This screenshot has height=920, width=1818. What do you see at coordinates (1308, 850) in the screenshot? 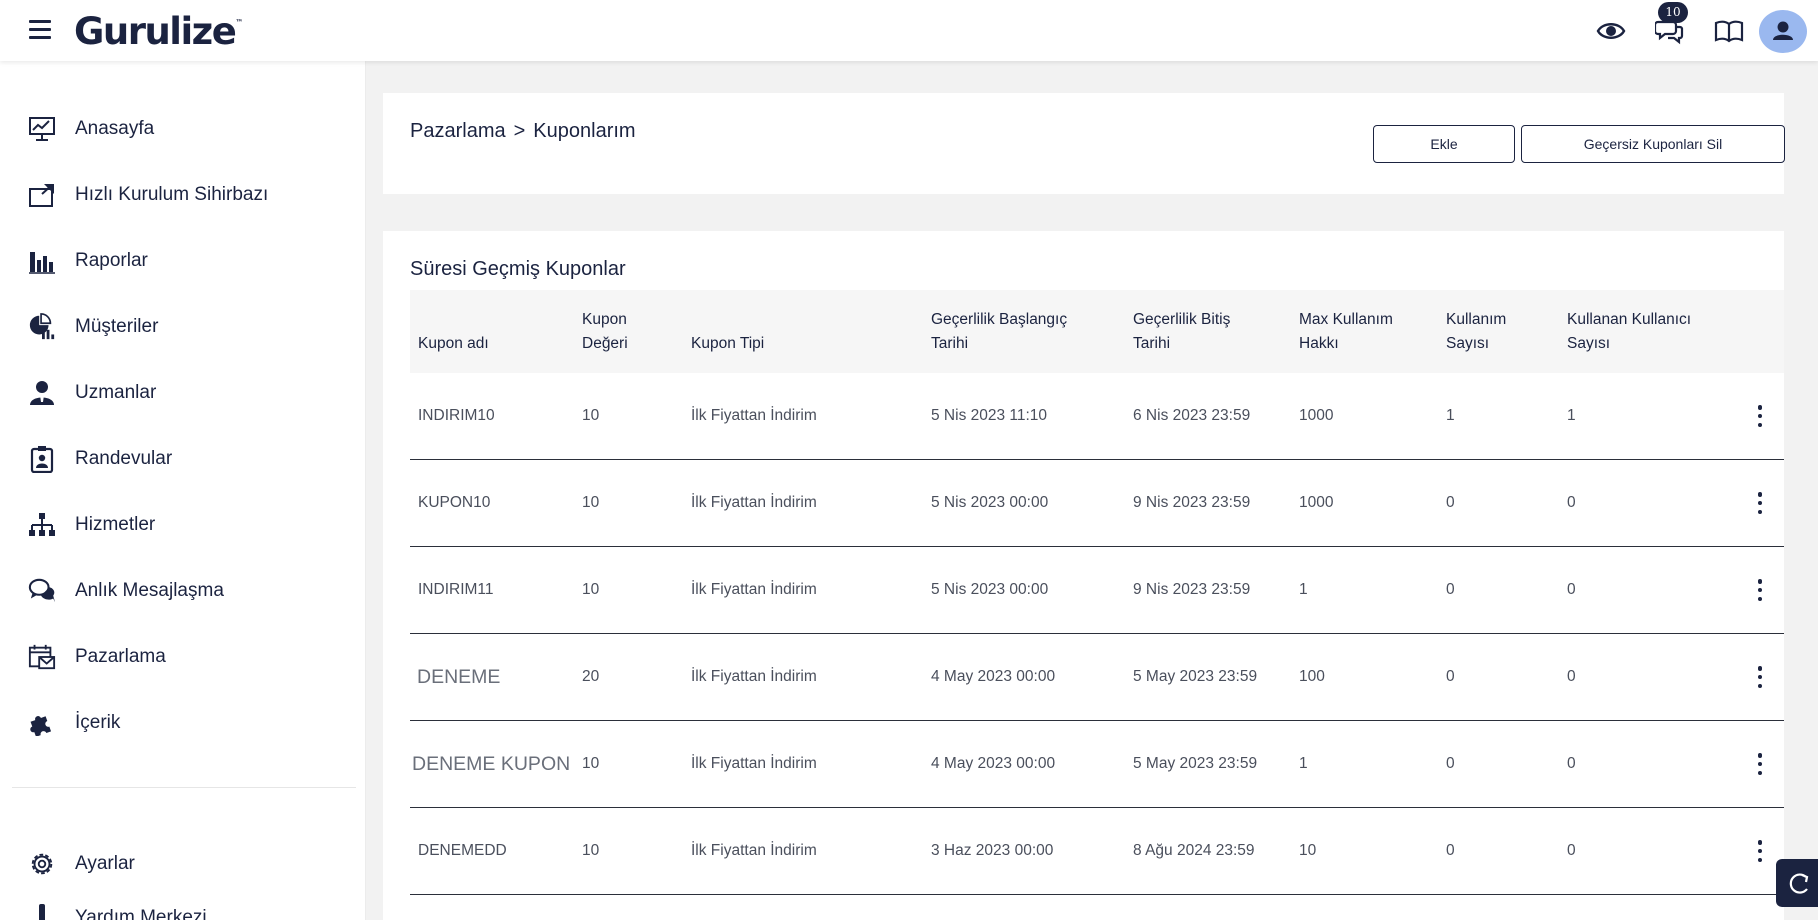
I see `cell-max-usage: 10` at bounding box center [1308, 850].